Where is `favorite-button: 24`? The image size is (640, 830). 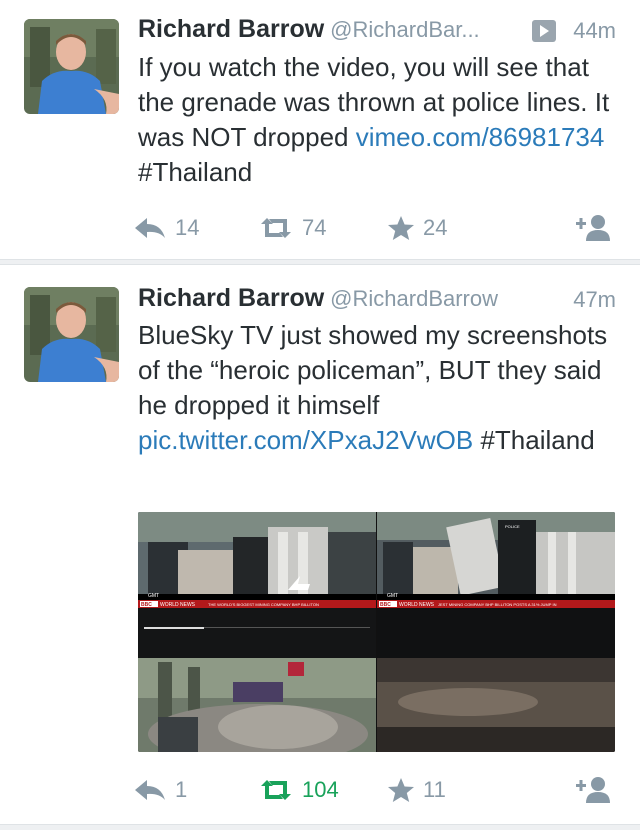 favorite-button: 24 is located at coordinates (417, 228).